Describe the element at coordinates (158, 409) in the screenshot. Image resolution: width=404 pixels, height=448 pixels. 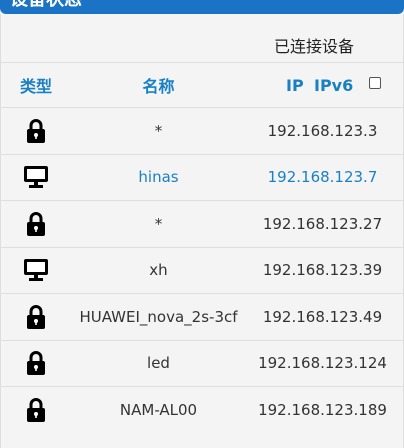
I see `device-name: NAM-AL00` at that location.